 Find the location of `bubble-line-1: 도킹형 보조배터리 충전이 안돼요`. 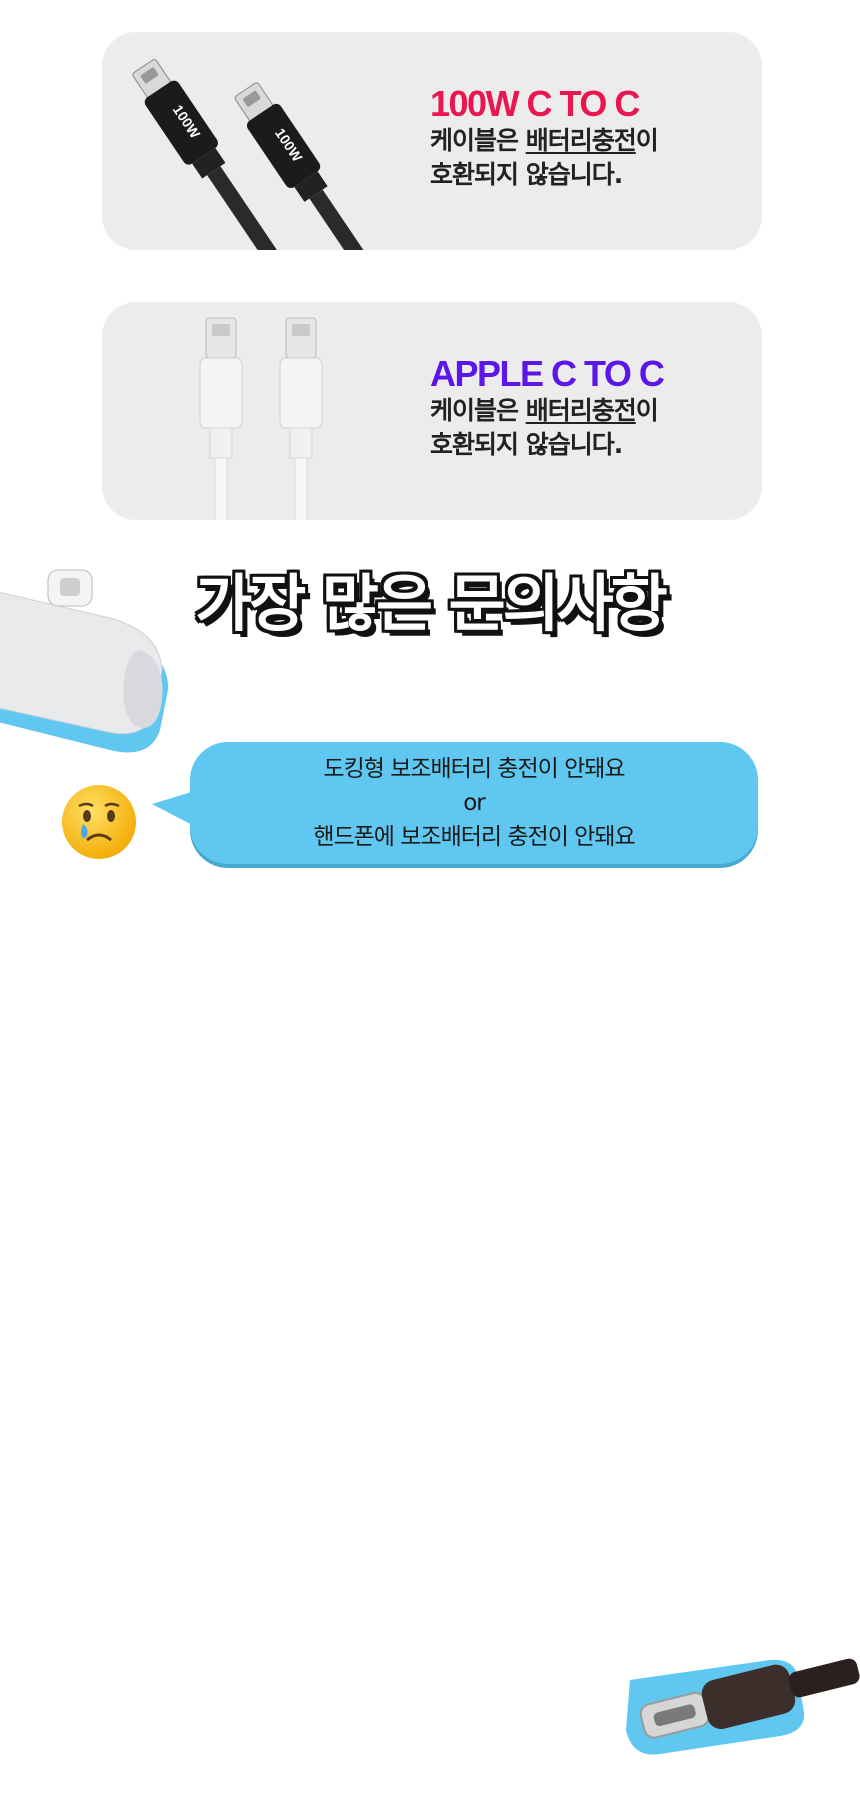

bubble-line-1: 도킹형 보조배터리 충전이 안돼요 is located at coordinates (474, 769).